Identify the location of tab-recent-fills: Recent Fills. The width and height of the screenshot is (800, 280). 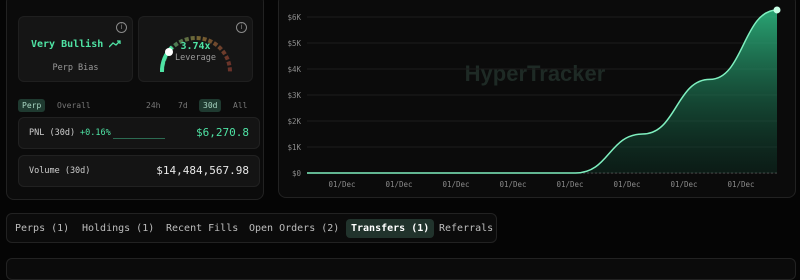
(202, 228).